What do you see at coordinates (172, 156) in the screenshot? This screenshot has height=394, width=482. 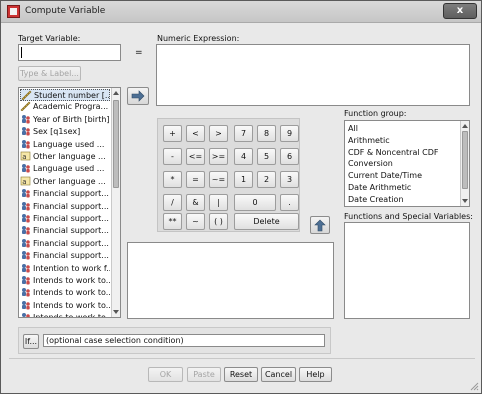 I see `key-minus: -` at bounding box center [172, 156].